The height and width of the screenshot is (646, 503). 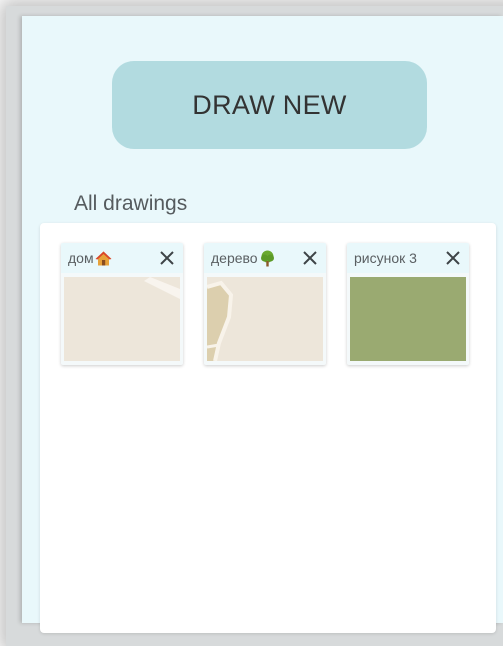 I want to click on drawing-card-header: дом, so click(x=122, y=258).